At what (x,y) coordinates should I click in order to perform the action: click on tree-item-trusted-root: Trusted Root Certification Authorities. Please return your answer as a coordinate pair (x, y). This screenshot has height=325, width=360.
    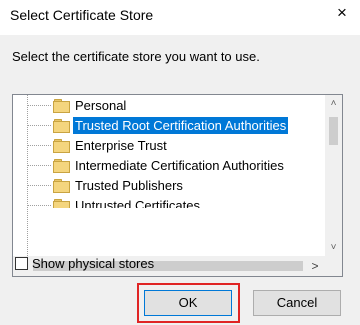
    Looking at the image, I should click on (162, 125).